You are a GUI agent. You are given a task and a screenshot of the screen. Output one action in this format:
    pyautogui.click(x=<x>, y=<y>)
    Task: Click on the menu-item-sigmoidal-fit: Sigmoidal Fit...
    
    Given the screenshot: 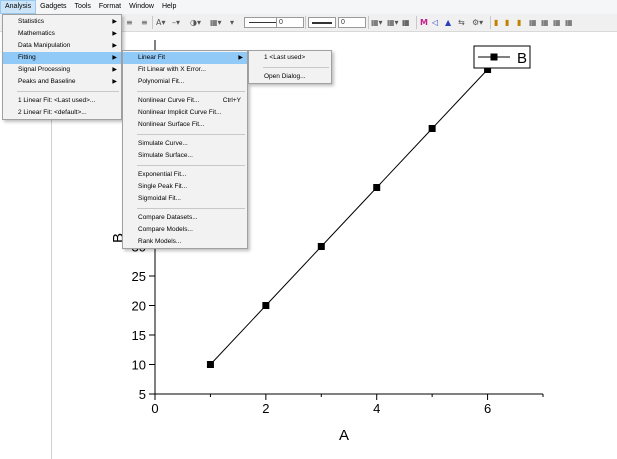 What is the action you would take?
    pyautogui.click(x=185, y=199)
    